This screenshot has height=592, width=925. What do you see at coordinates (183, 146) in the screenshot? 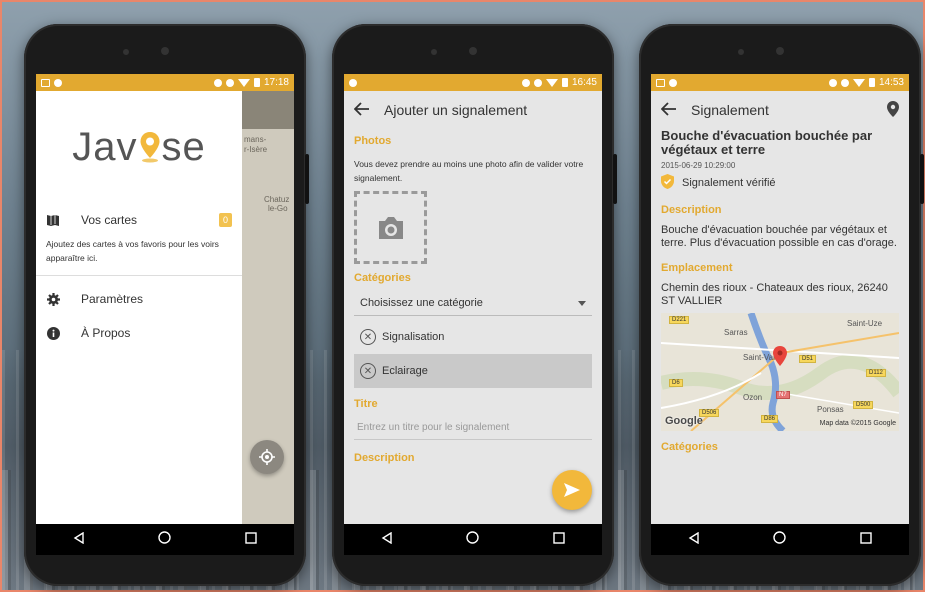
I see `logo-text-right: se` at bounding box center [183, 146].